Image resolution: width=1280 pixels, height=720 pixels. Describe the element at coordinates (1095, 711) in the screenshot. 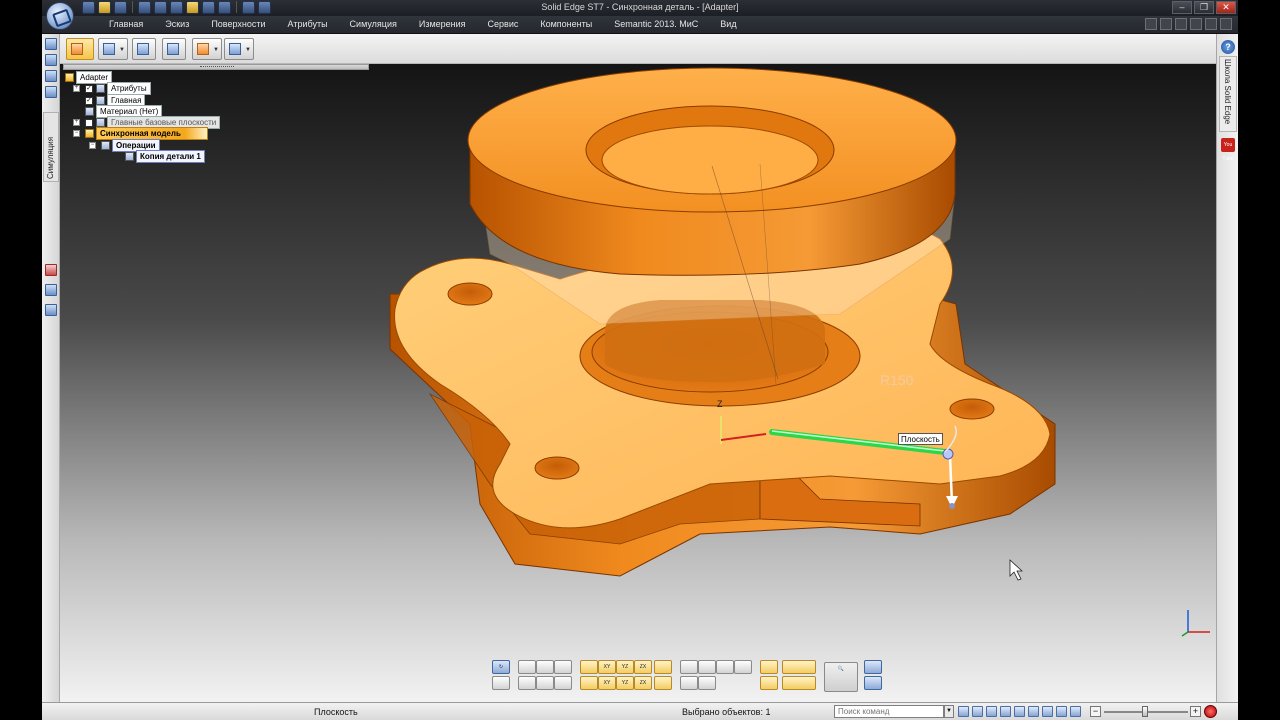

I see `zoom-out-icon: −` at that location.